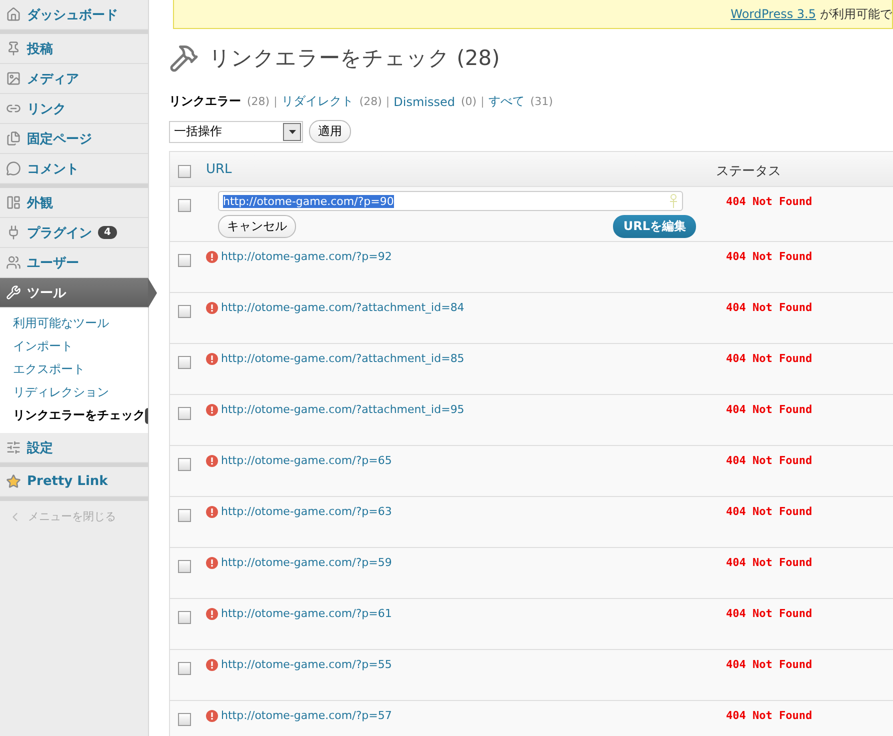 Image resolution: width=893 pixels, height=736 pixels. I want to click on badge-edge, so click(146, 416).